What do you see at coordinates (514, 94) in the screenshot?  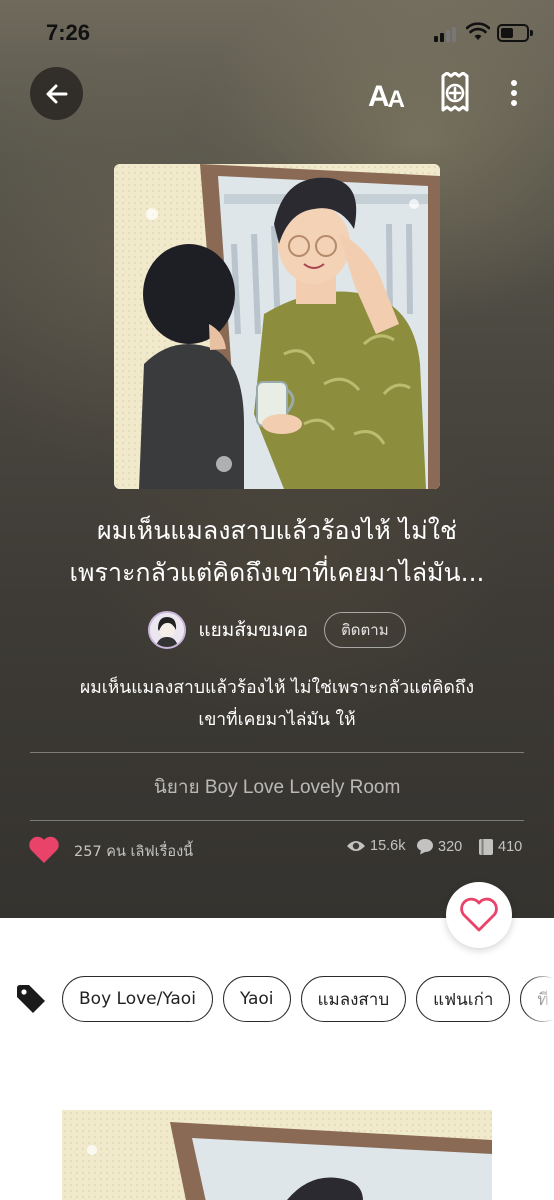 I see `more-vertical-icon` at bounding box center [514, 94].